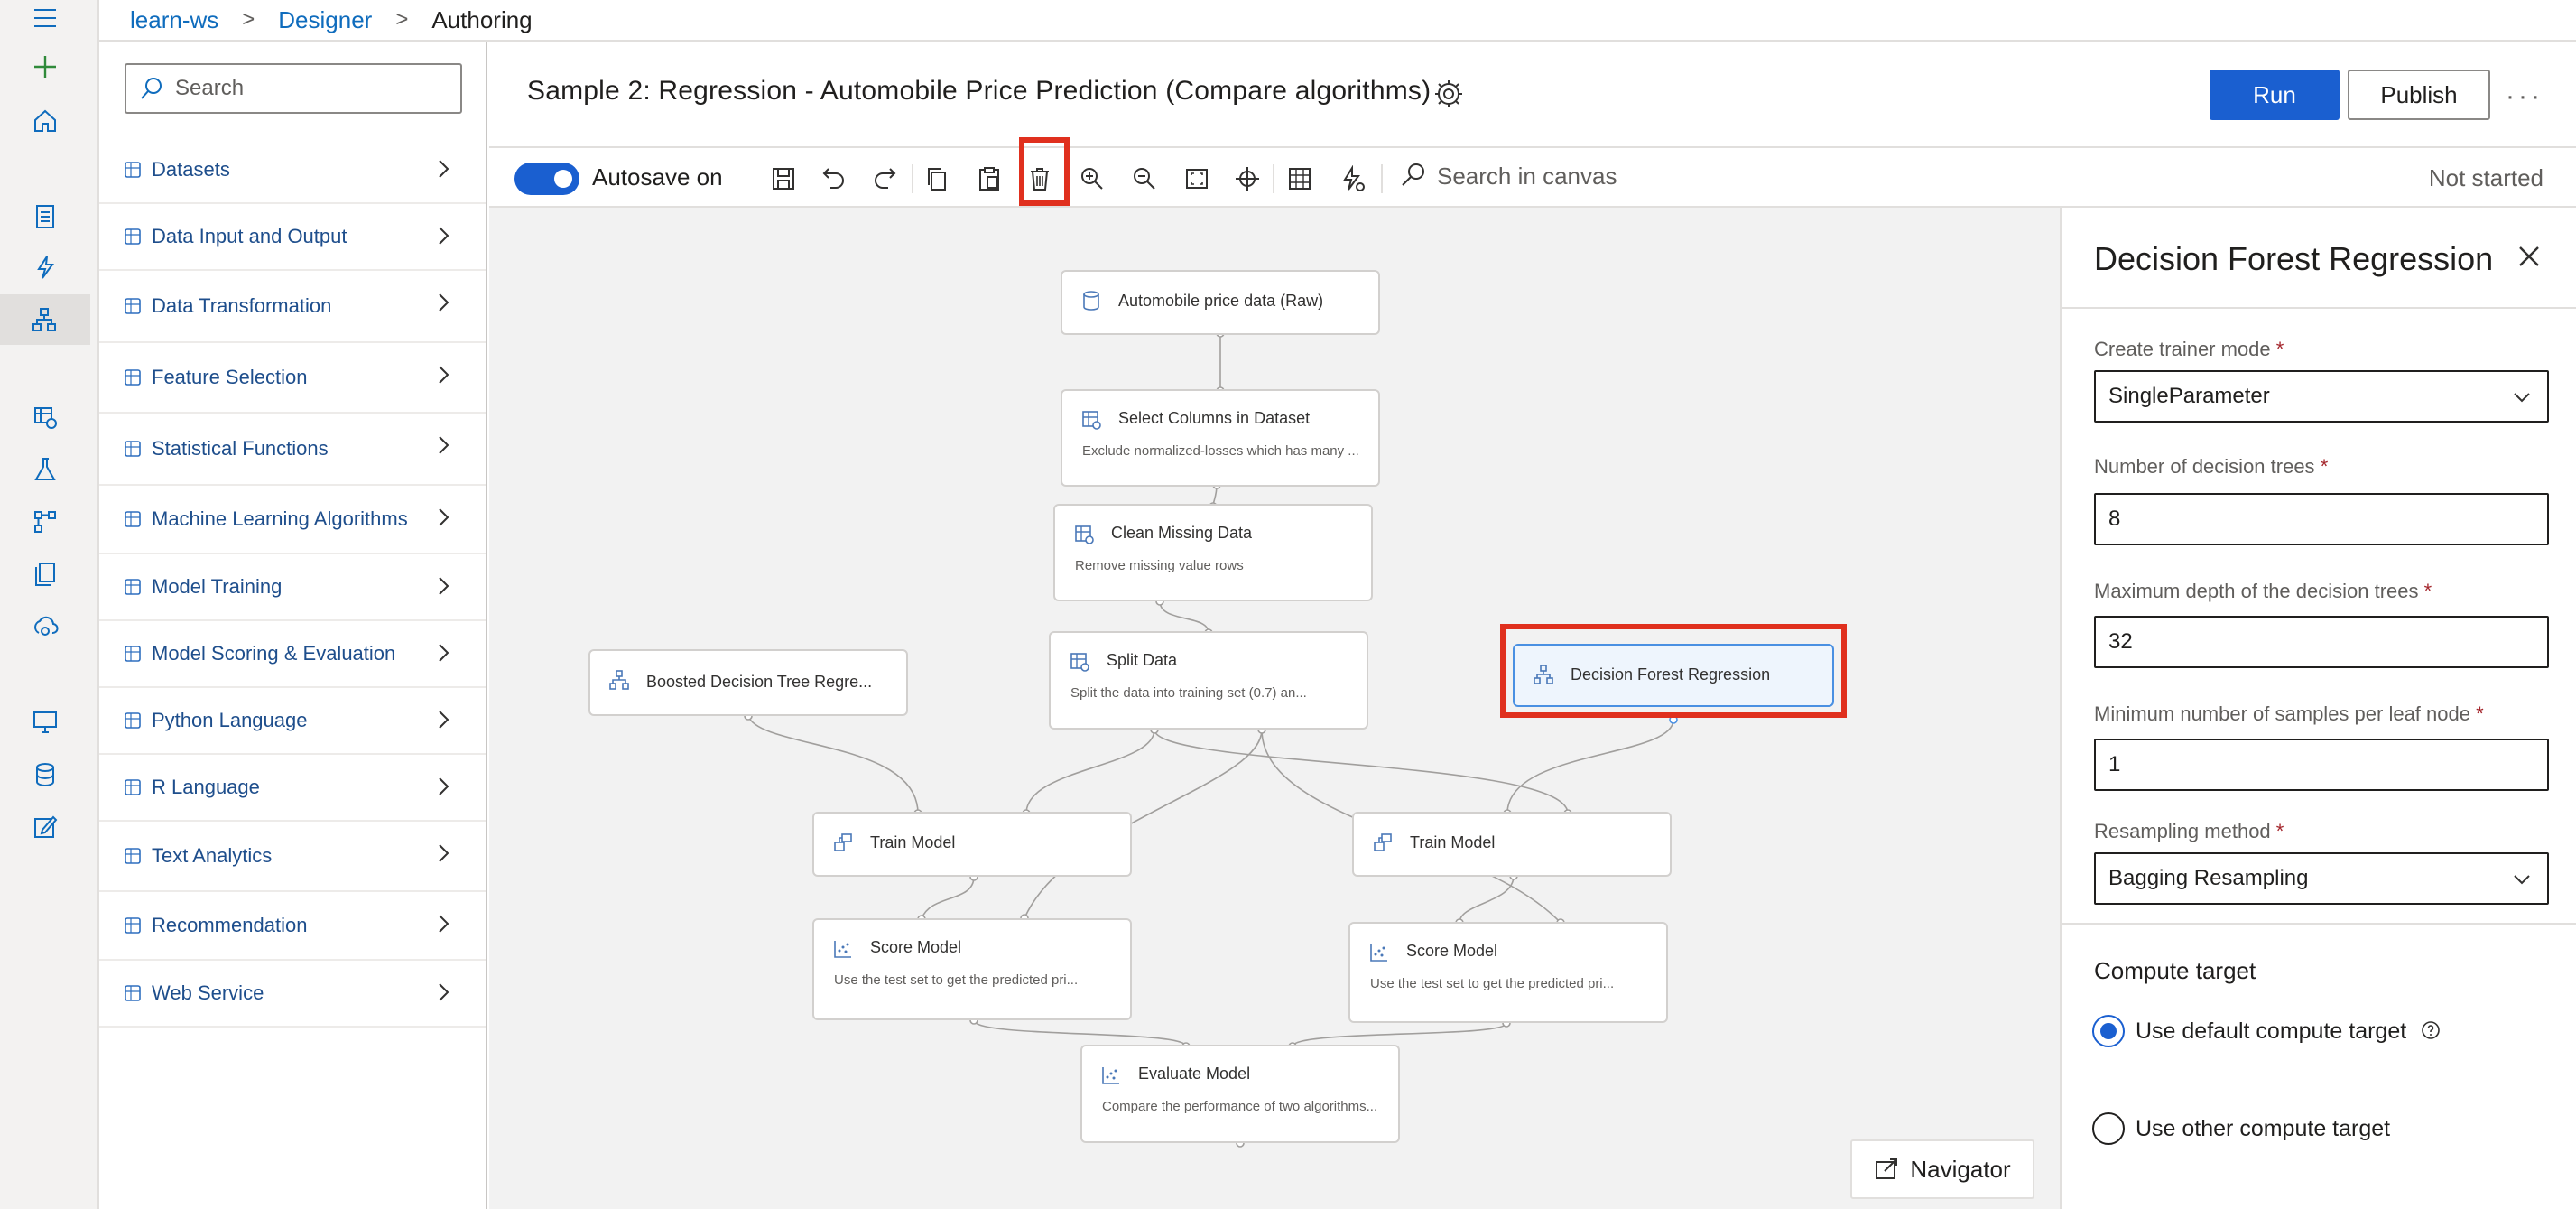 The height and width of the screenshot is (1209, 2576). Describe the element at coordinates (45, 469) in the screenshot. I see `experiments-icon` at that location.